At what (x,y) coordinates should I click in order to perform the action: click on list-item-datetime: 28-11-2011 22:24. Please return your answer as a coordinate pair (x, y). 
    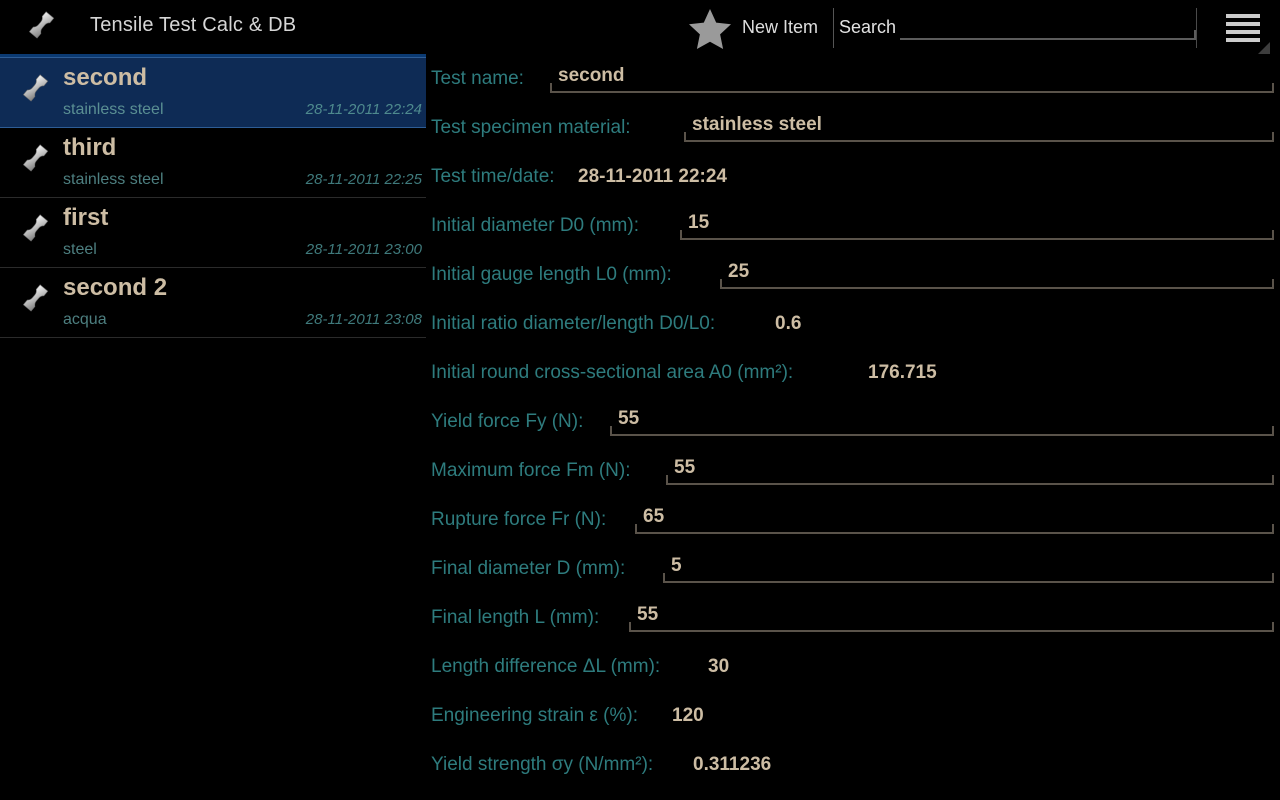
    Looking at the image, I should click on (363, 109).